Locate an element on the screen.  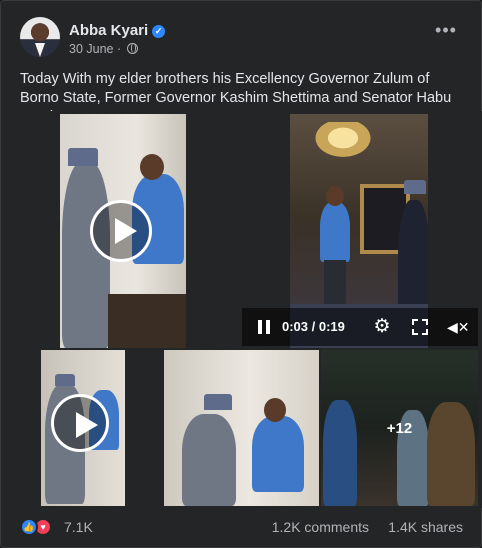
fullscreen-icon is located at coordinates (420, 327).